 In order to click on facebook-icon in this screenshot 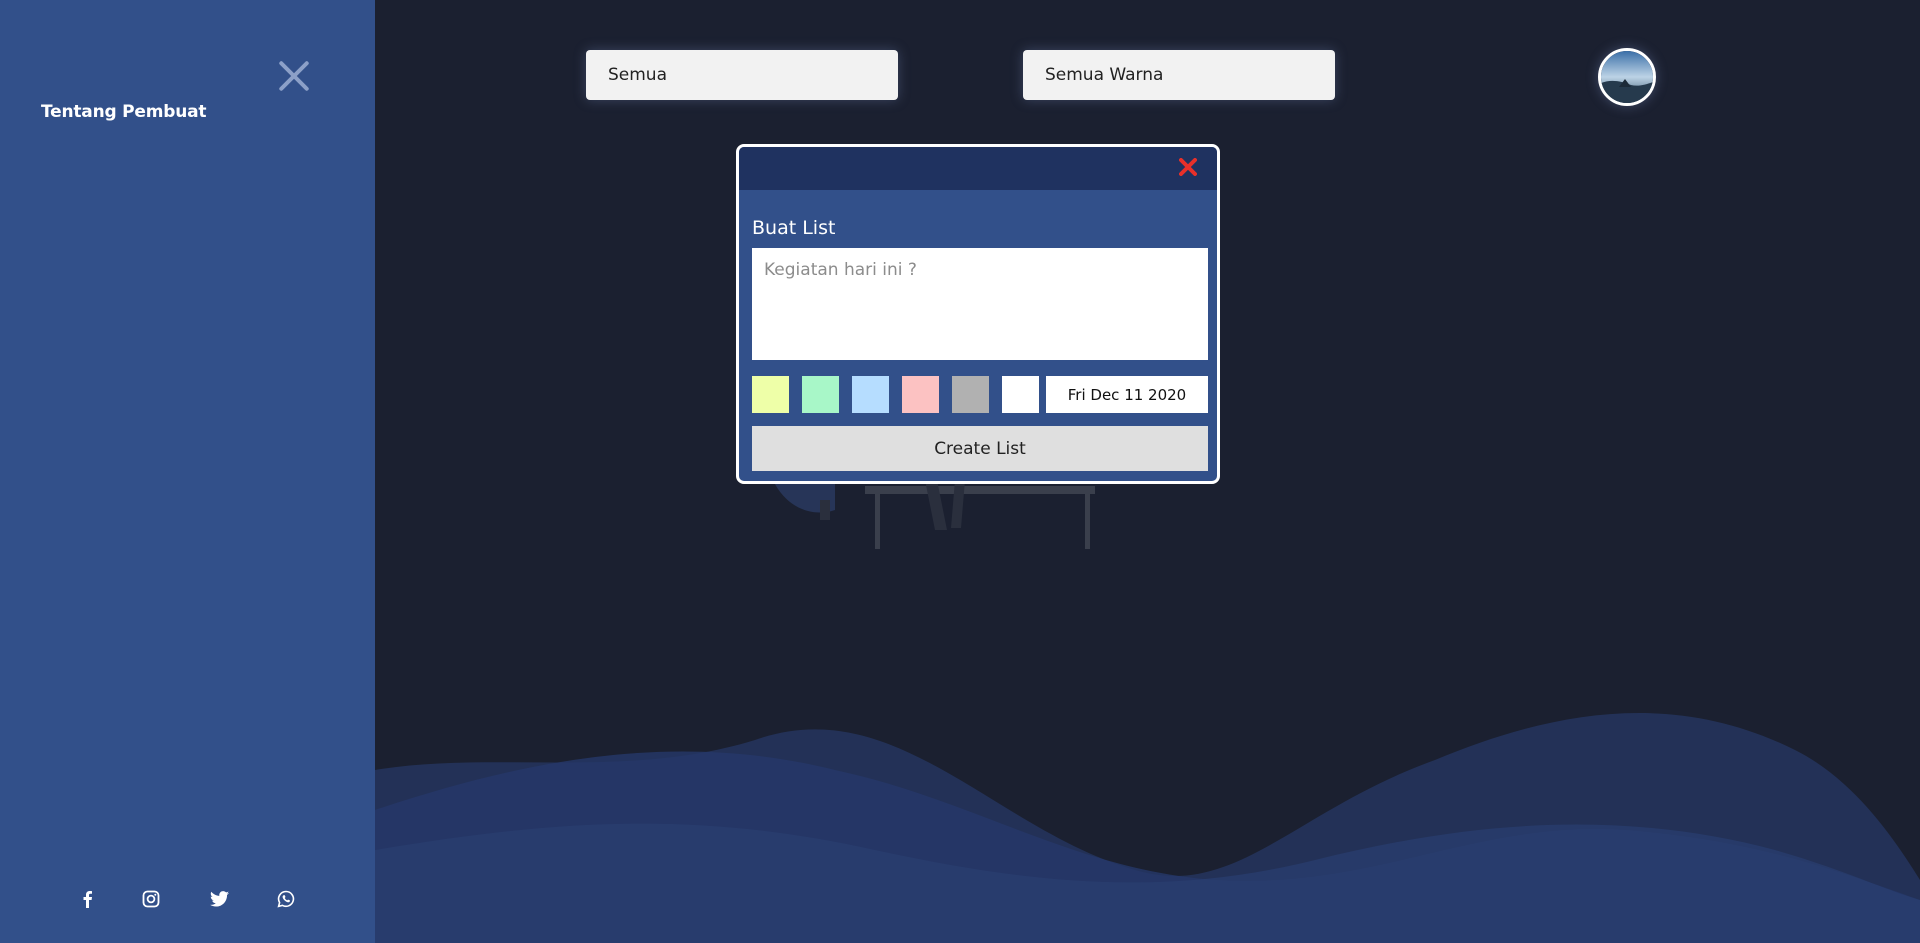, I will do `click(87, 899)`.